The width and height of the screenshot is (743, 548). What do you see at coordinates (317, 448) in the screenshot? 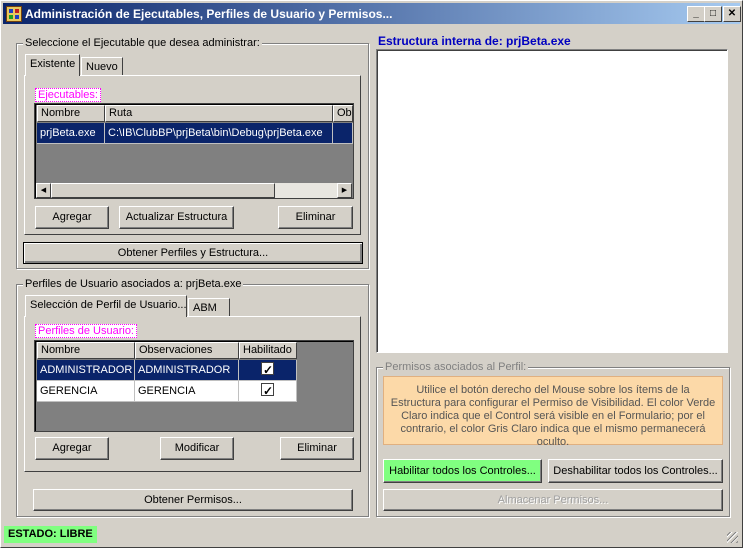
I see `delete-profile-button: Eliminar` at bounding box center [317, 448].